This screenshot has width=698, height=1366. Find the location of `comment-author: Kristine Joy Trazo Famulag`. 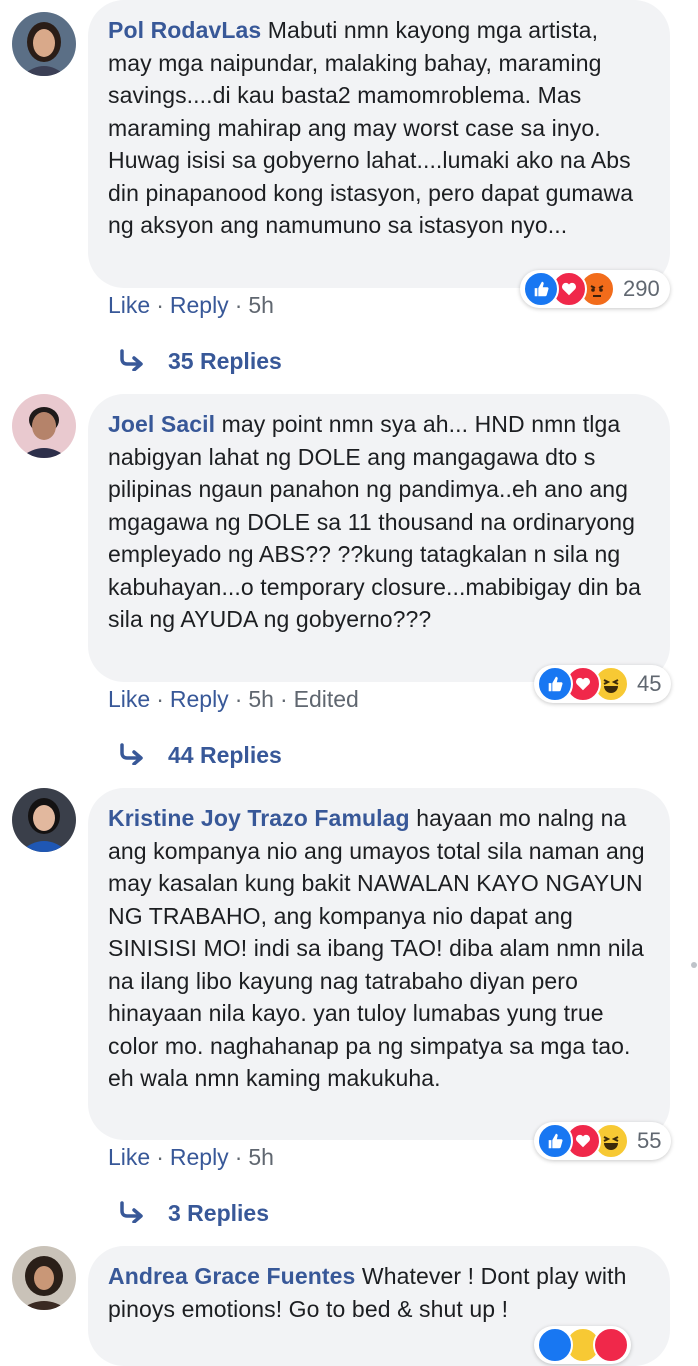

comment-author: Kristine Joy Trazo Famulag is located at coordinates (259, 818).